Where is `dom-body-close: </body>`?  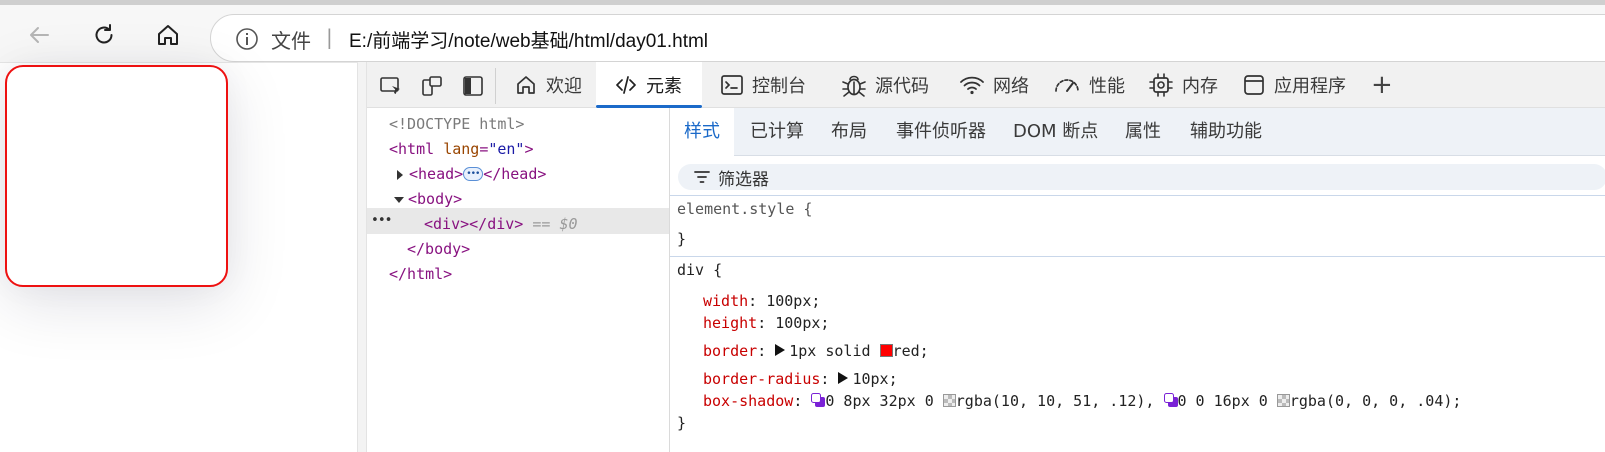
dom-body-close: </body> is located at coordinates (438, 249).